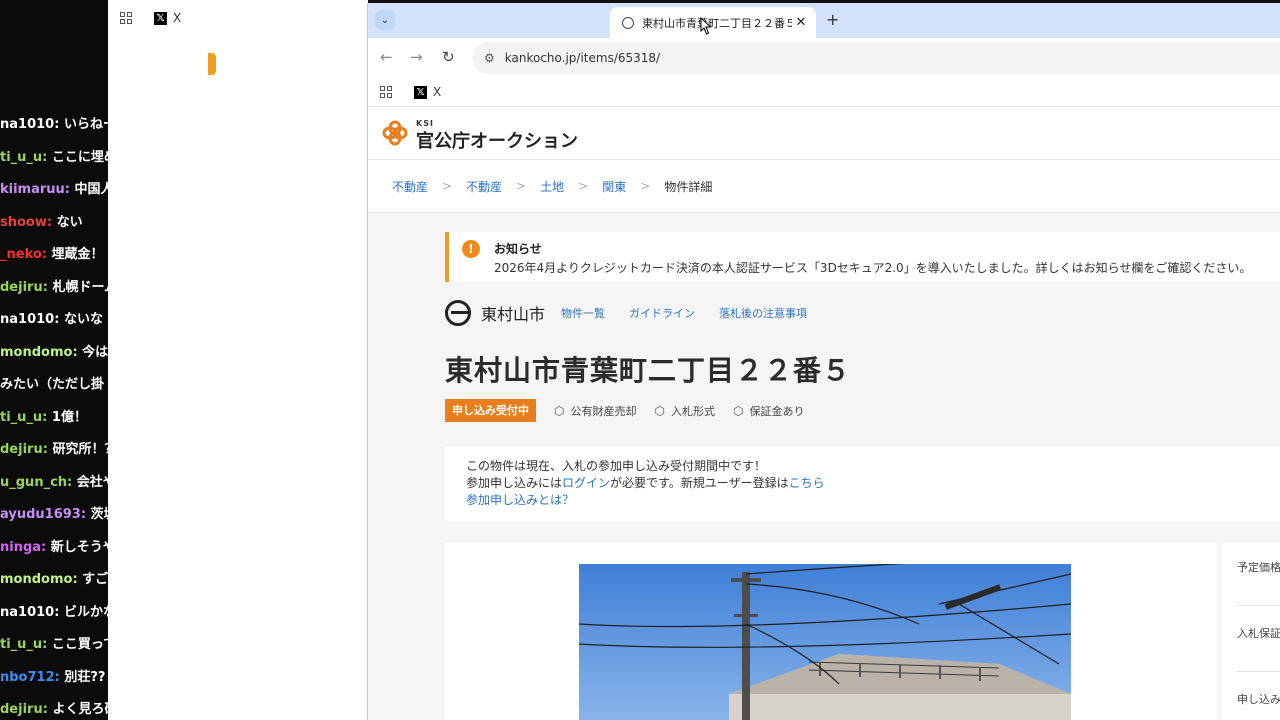  I want to click on chevron-down-icon: ⌄, so click(385, 20).